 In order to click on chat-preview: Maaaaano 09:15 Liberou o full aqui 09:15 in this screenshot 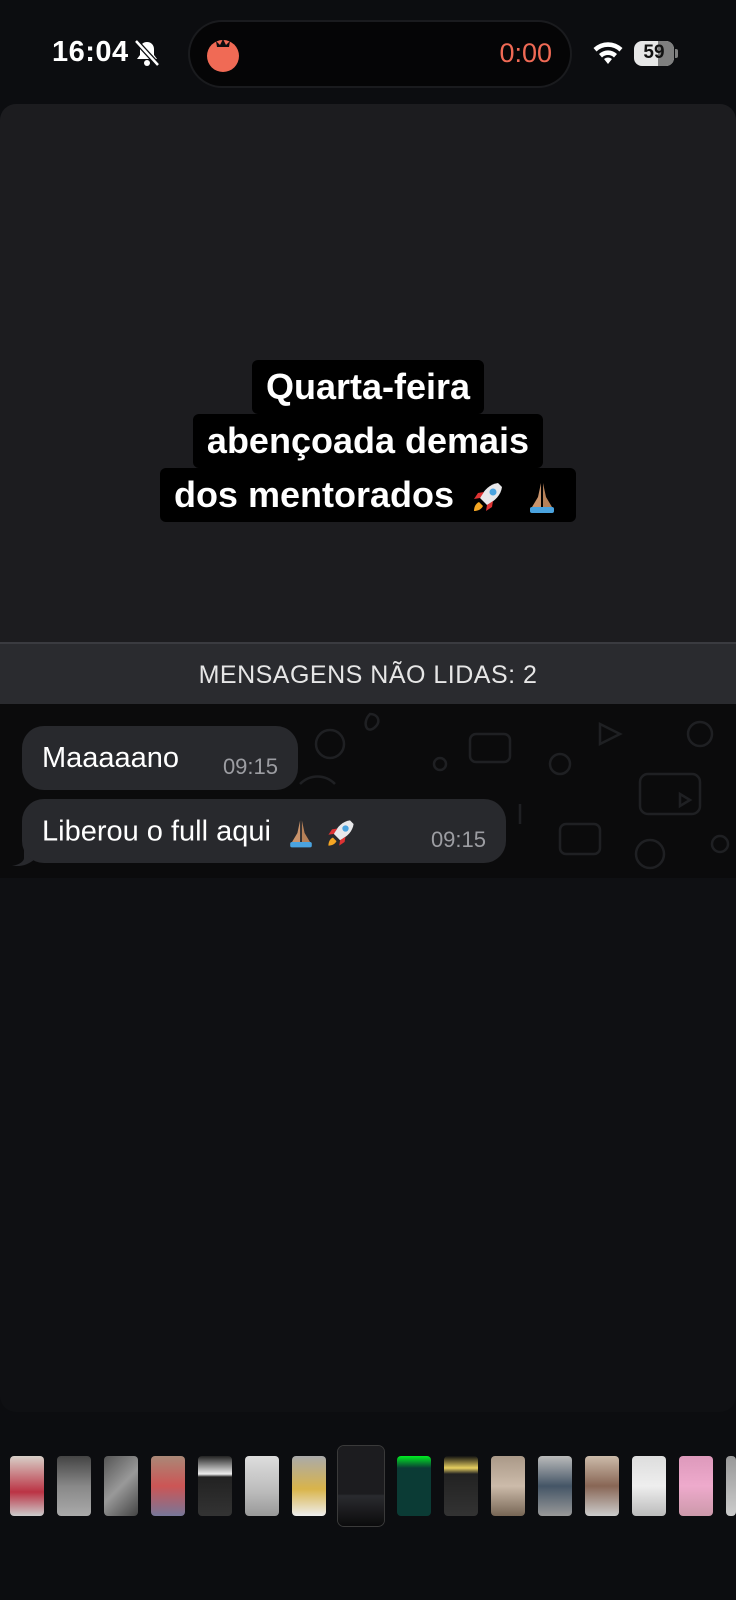, I will do `click(368, 791)`.